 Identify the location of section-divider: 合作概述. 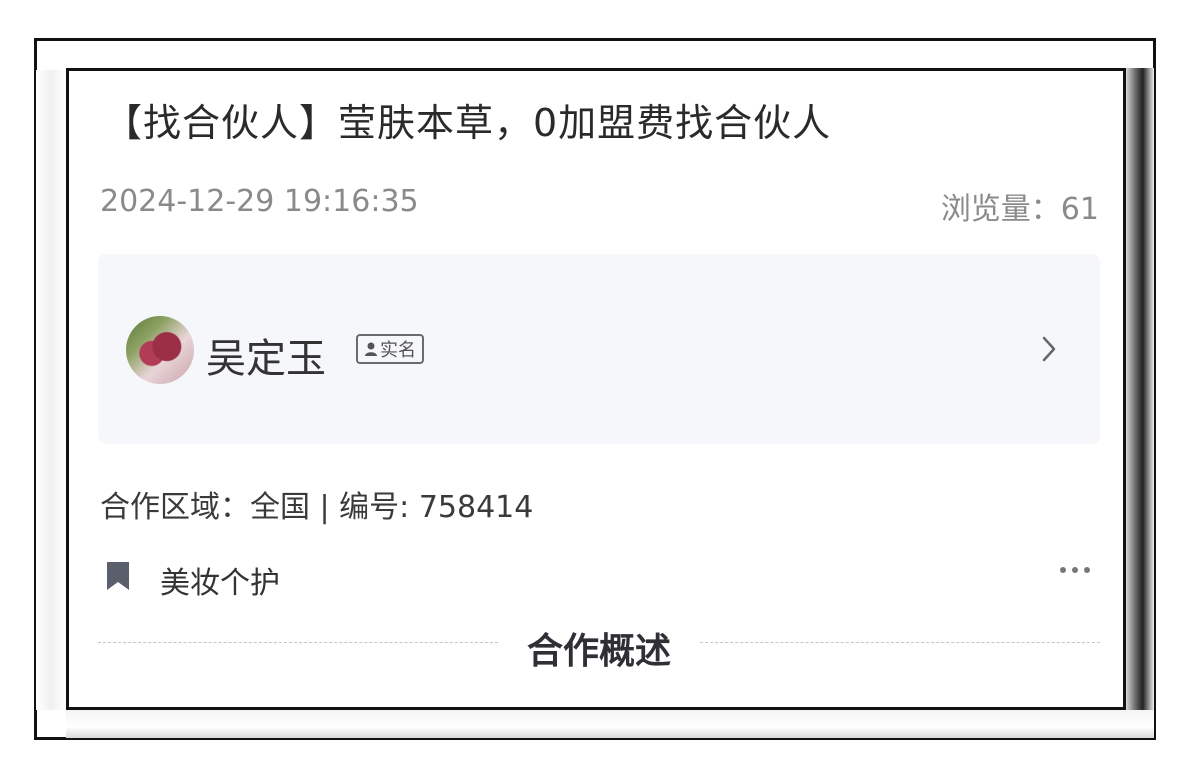
(599, 647).